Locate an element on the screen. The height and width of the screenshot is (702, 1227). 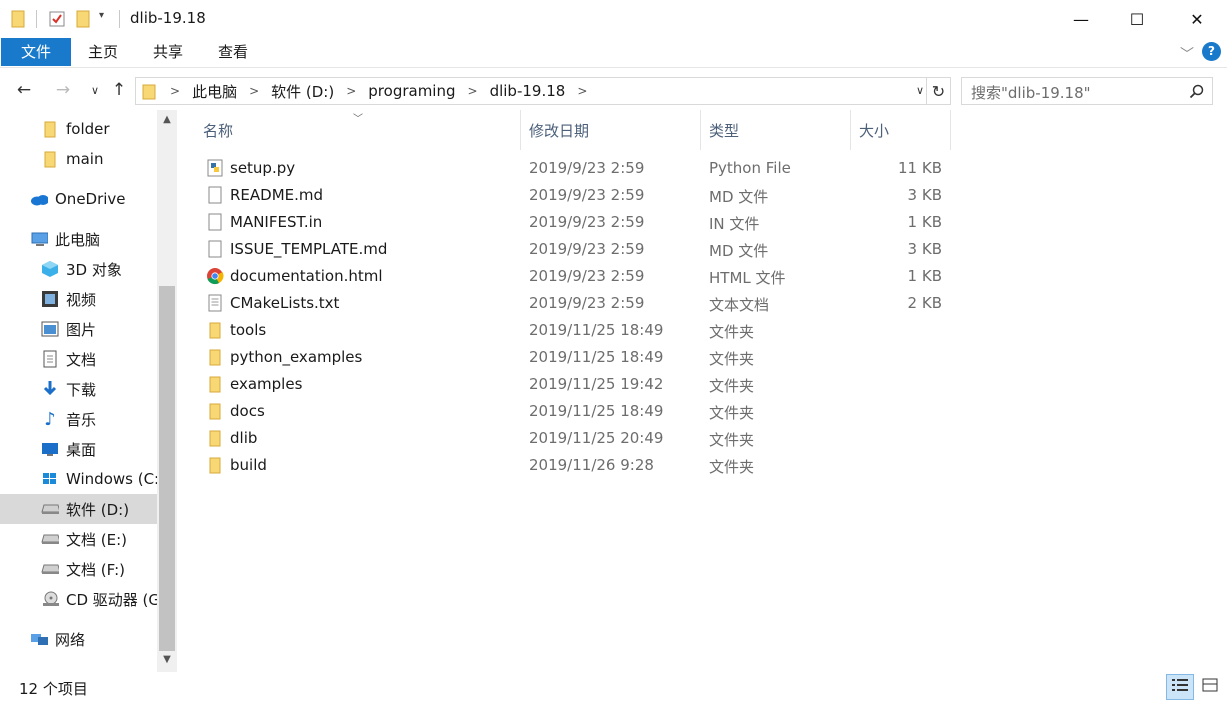
sidebar-item-cd-drive: CD 驱动器 (G is located at coordinates (78, 599).